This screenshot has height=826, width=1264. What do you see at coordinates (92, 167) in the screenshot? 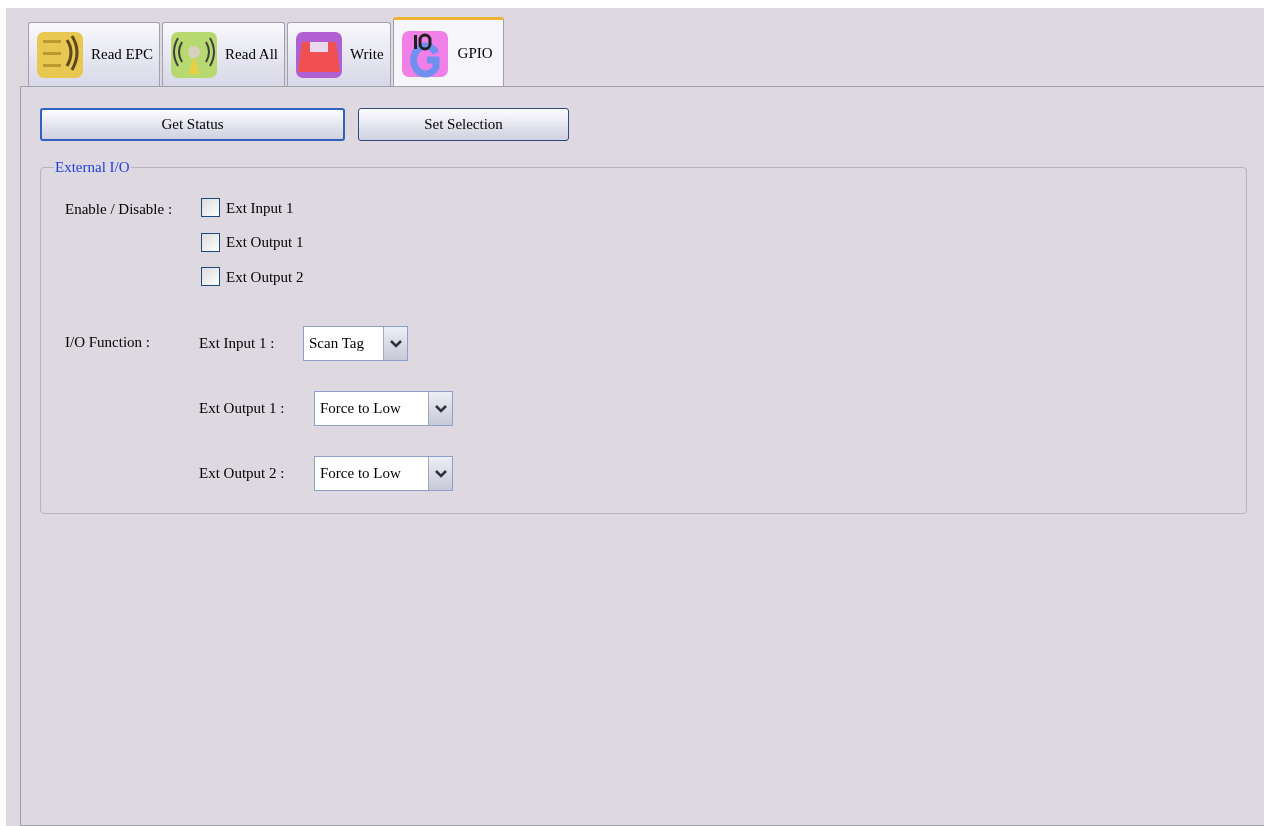
I see `group-title: External I/O` at bounding box center [92, 167].